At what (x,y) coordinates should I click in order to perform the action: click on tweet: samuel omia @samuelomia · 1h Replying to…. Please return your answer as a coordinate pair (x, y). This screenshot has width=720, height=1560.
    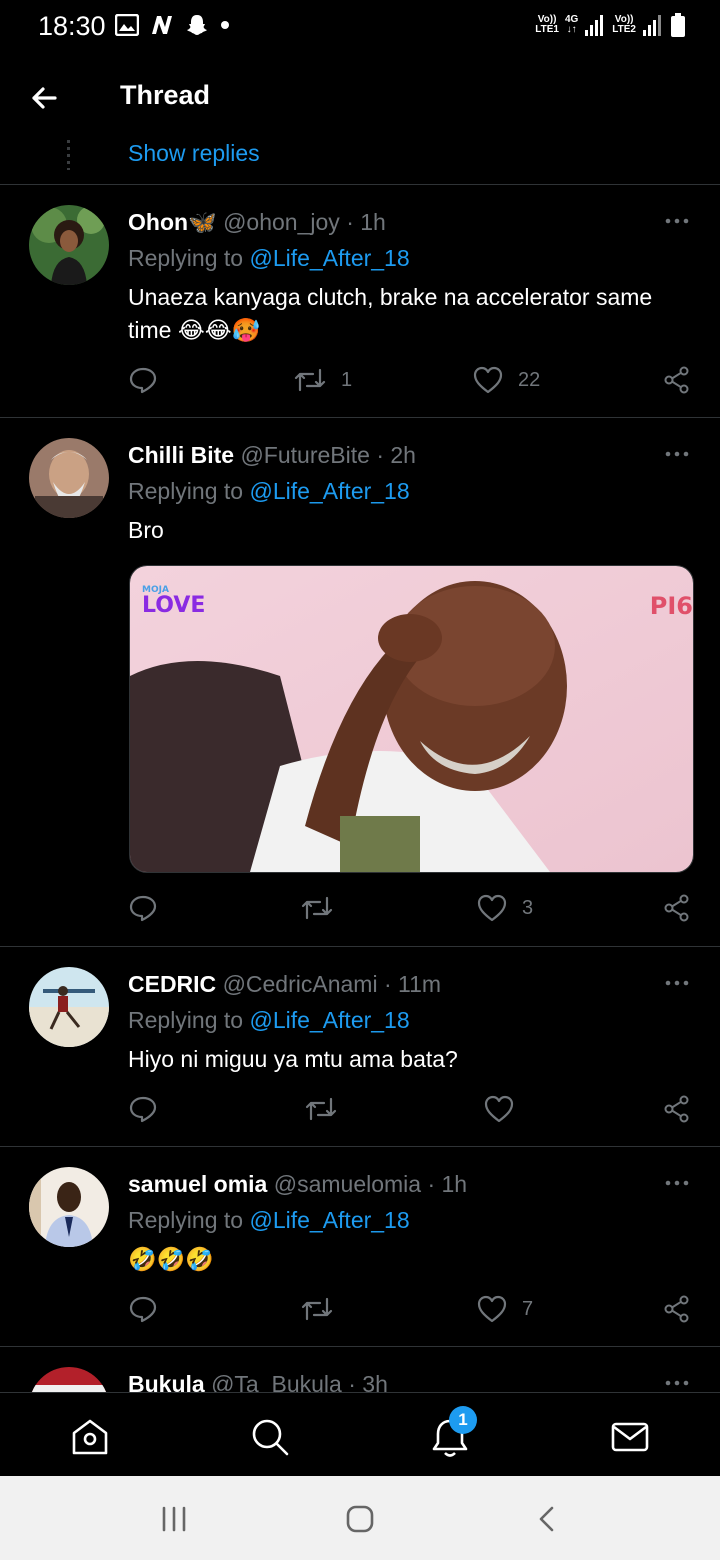
    Looking at the image, I should click on (360, 1247).